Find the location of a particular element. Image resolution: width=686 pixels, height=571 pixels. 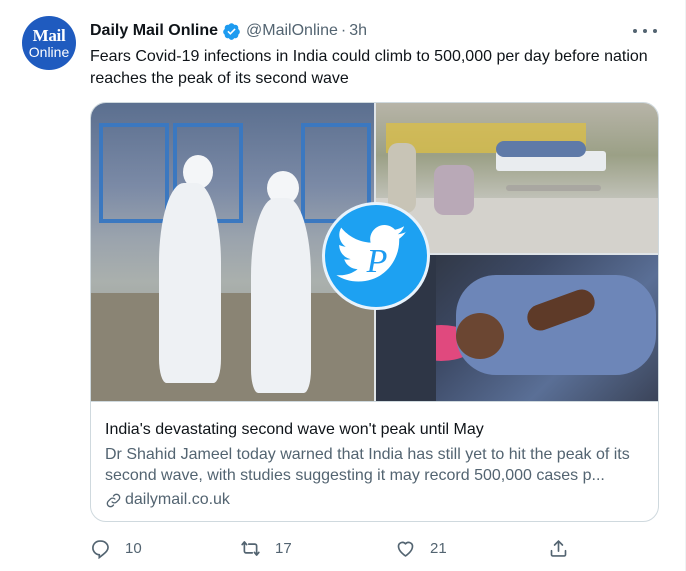

like-count: 21 is located at coordinates (438, 548).